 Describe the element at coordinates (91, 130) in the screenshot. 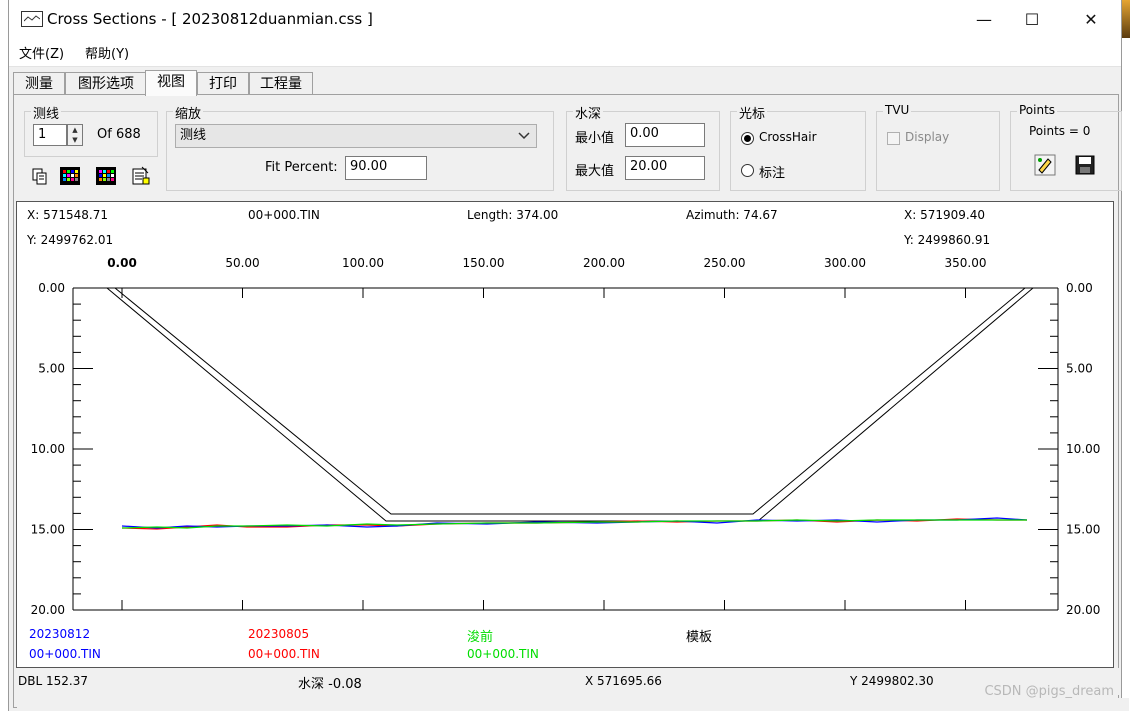

I see `survey-line-group: 测线 1 ▲ ▼ Of 688` at that location.